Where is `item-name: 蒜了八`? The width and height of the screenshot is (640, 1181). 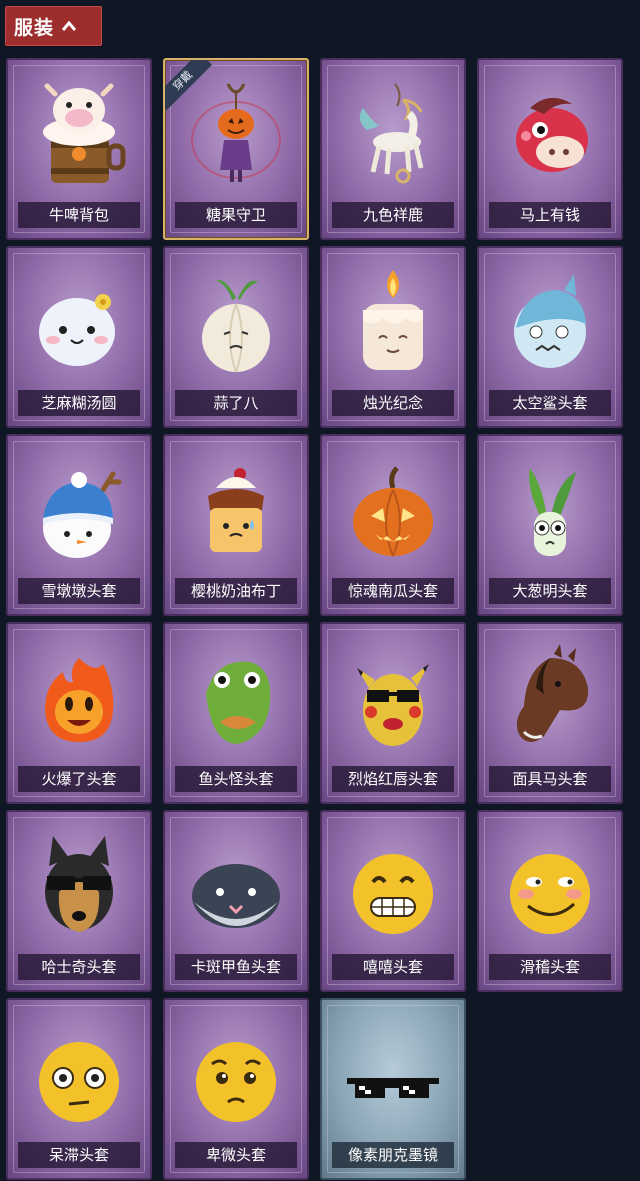
item-name: 蒜了八 is located at coordinates (236, 403).